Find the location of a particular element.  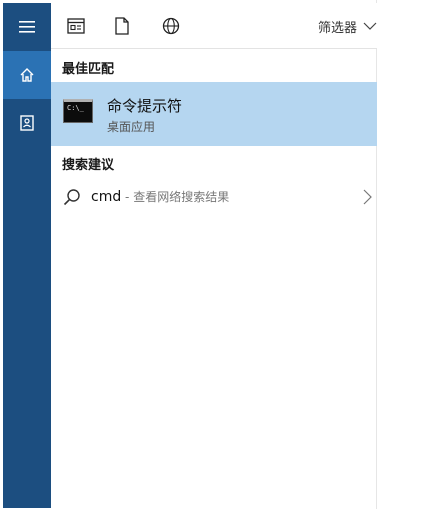

apps-icon is located at coordinates (76, 26).